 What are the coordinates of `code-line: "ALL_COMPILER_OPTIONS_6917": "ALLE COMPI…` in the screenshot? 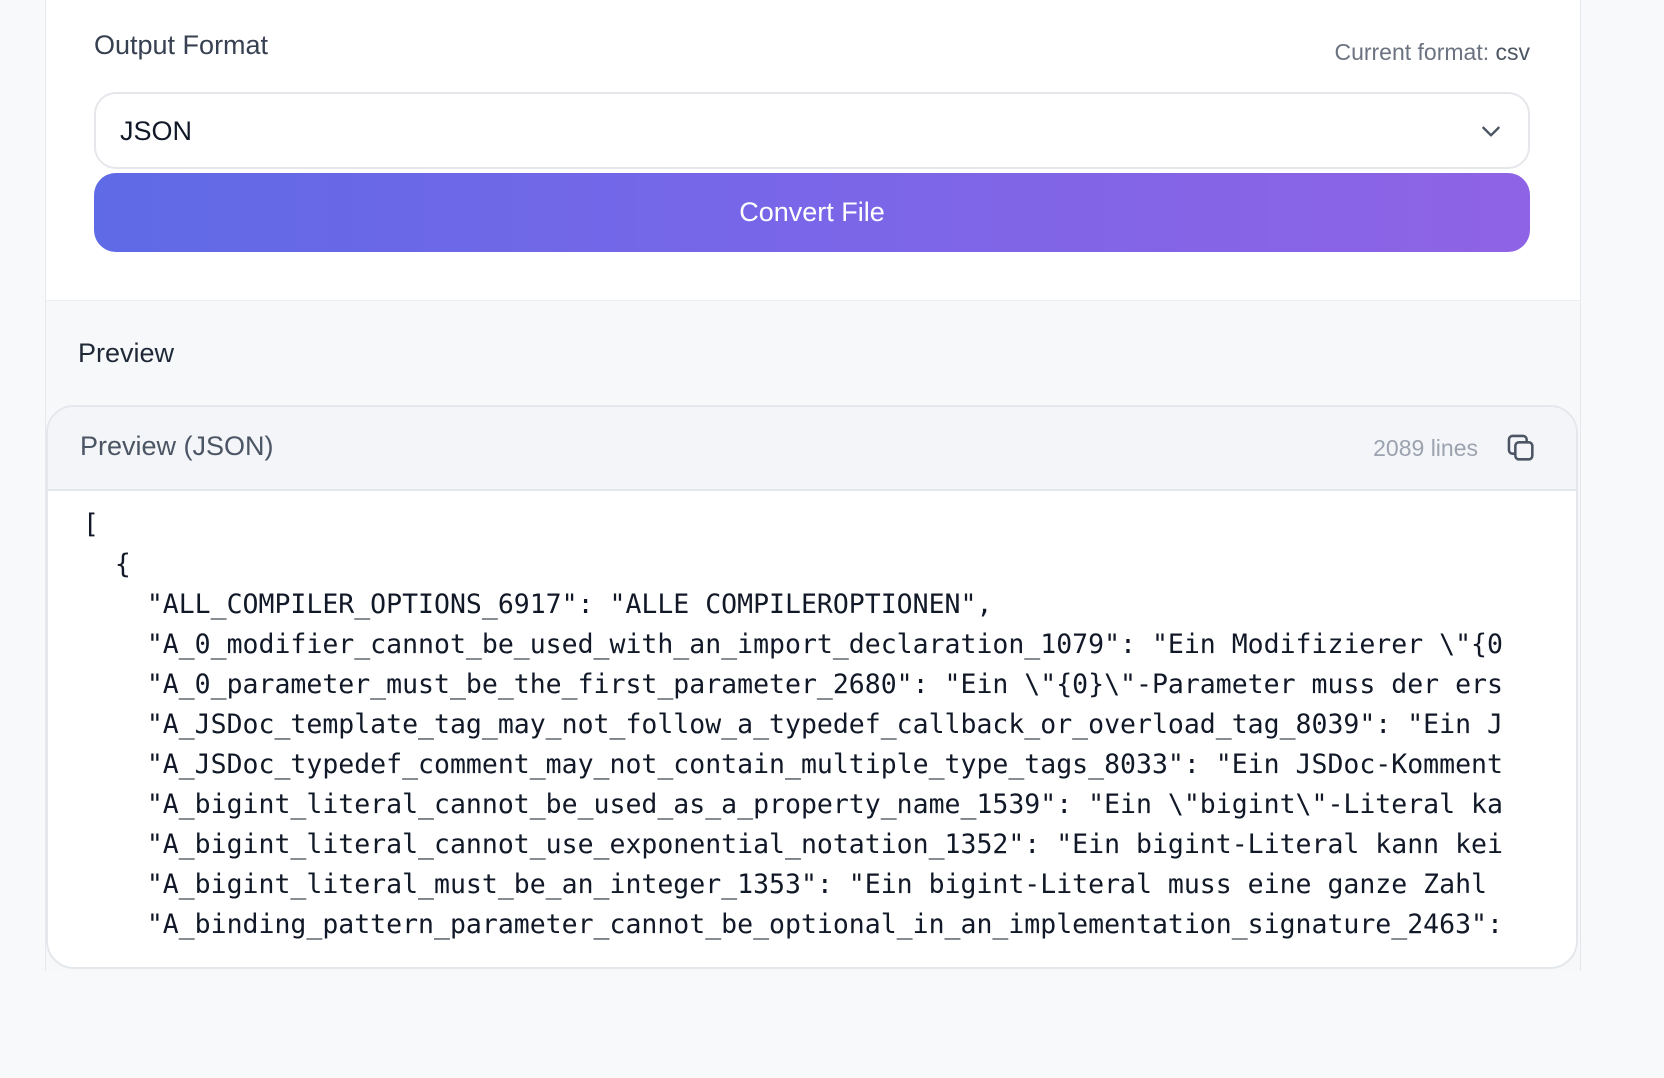 It's located at (538, 604).